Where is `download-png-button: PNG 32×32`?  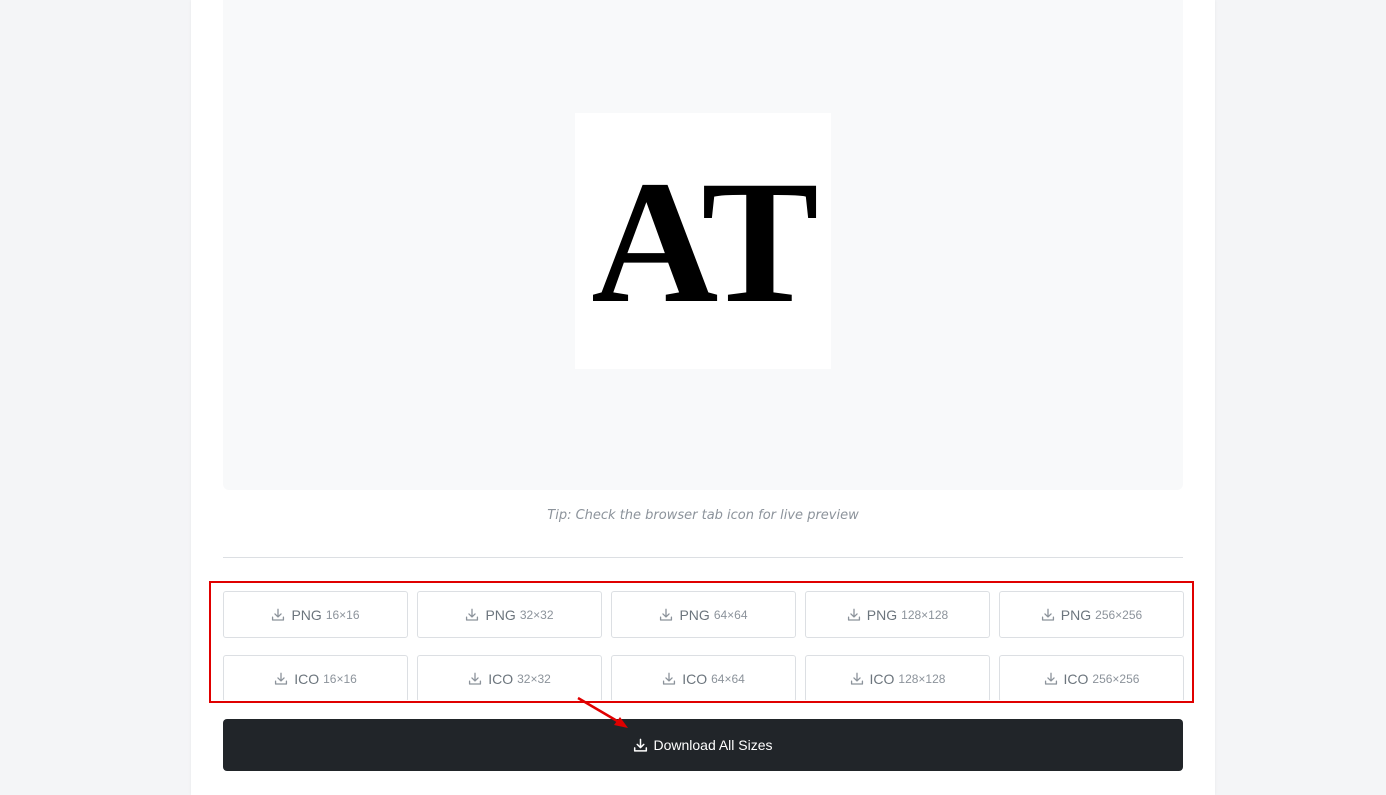 download-png-button: PNG 32×32 is located at coordinates (509, 614).